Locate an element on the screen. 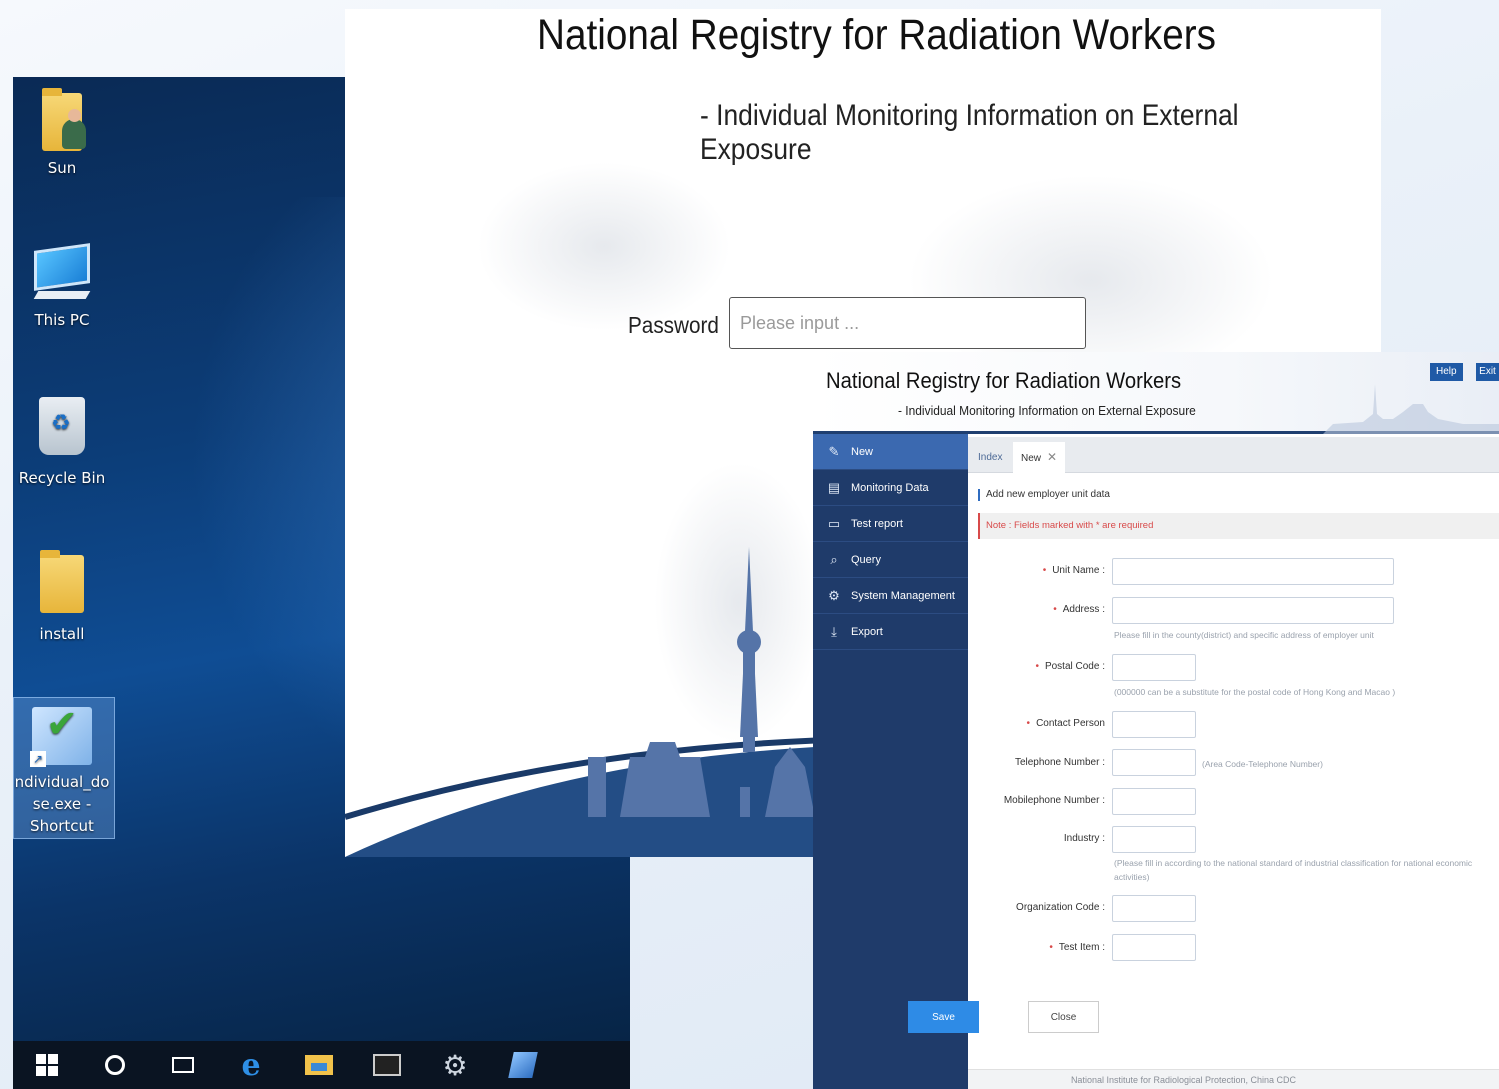 The width and height of the screenshot is (1499, 1089). section-title: Add new employer unit data is located at coordinates (1044, 495).